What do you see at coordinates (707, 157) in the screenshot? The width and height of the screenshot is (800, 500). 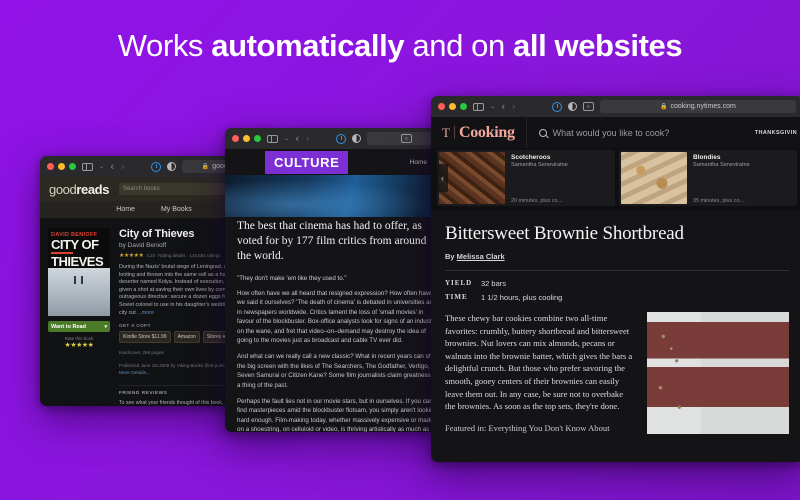 I see `recipe-card-title: Blondies` at bounding box center [707, 157].